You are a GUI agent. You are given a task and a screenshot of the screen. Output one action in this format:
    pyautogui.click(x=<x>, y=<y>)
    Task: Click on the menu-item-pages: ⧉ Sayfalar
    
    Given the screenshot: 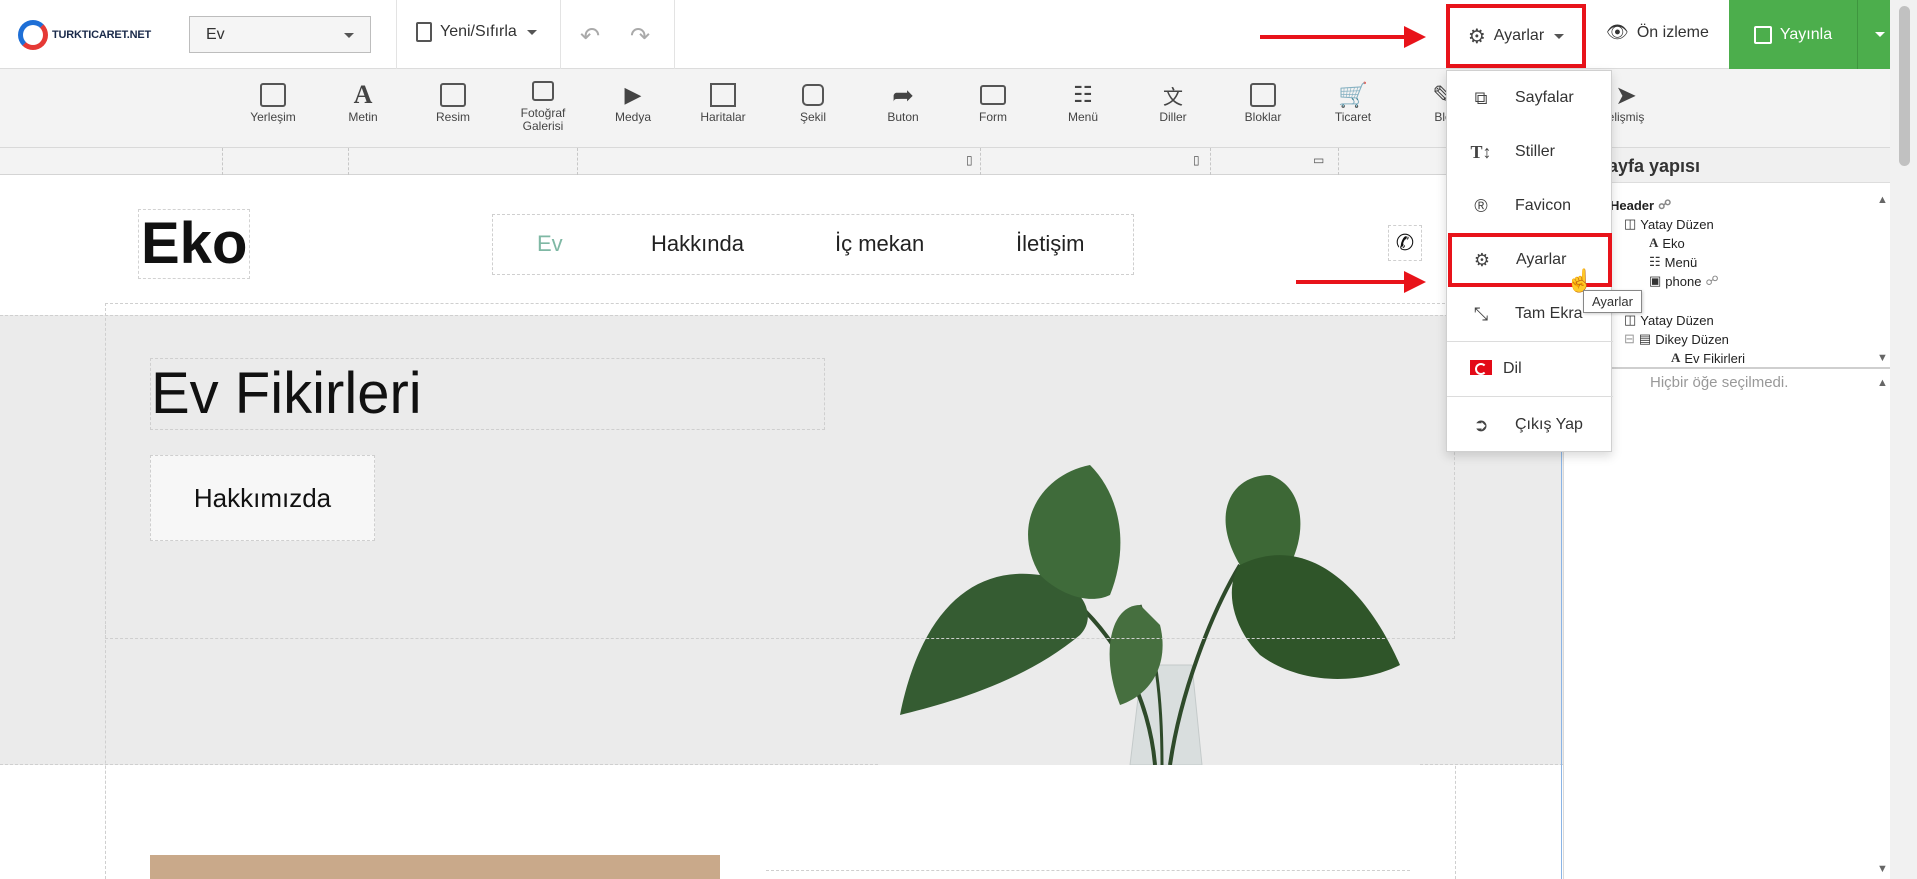 What is the action you would take?
    pyautogui.click(x=1530, y=98)
    